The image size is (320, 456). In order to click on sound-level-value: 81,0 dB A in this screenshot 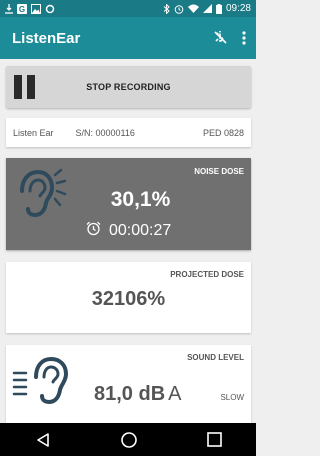, I will do `click(138, 394)`.